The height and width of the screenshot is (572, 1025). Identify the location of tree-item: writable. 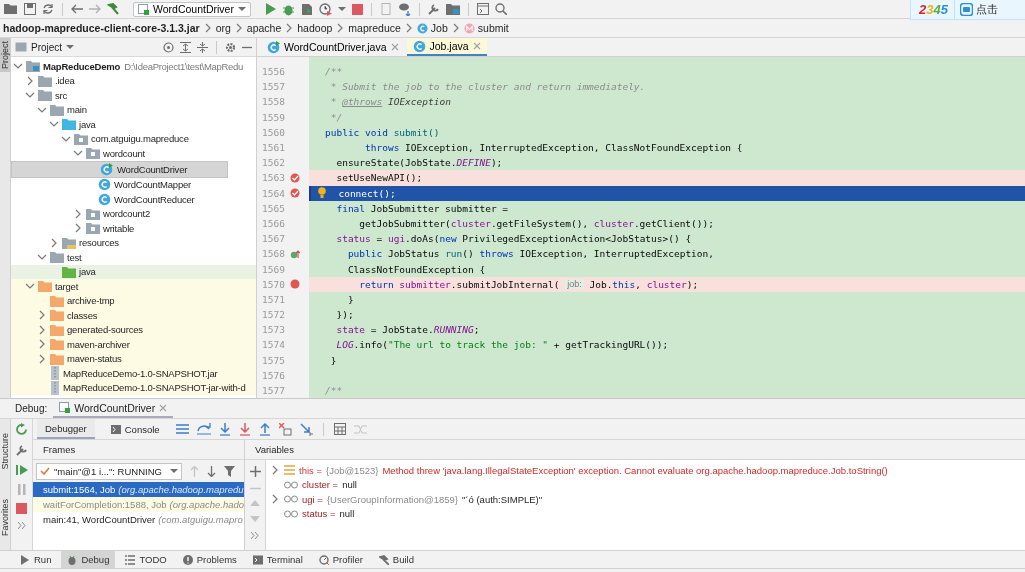
(133, 228).